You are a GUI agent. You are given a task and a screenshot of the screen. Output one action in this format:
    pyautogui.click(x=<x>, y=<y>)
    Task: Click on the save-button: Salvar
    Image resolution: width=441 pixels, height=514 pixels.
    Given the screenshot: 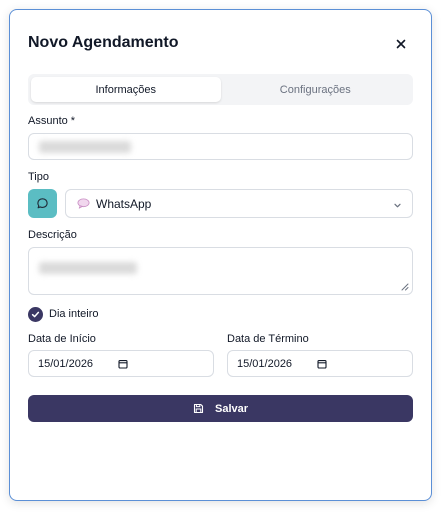 What is the action you would take?
    pyautogui.click(x=220, y=408)
    